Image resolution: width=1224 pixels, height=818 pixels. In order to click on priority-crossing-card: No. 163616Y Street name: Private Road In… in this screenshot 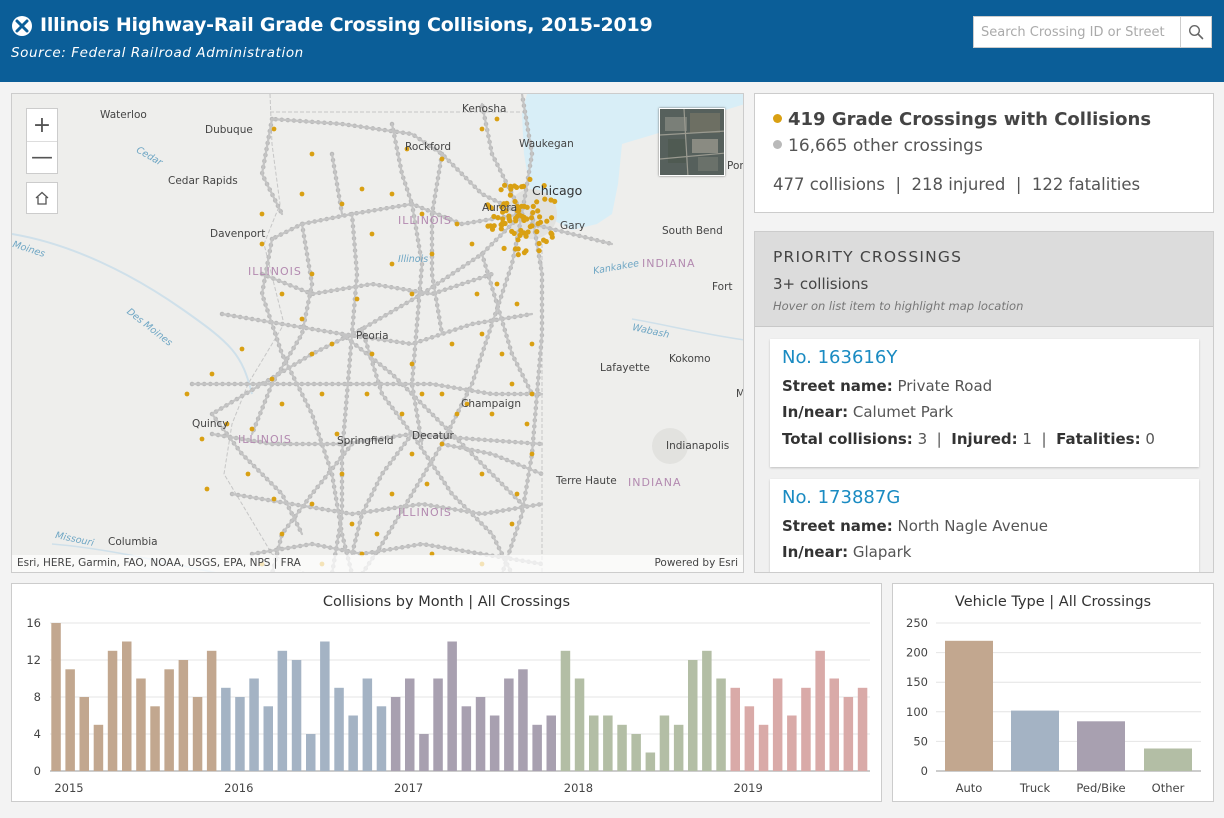, I will do `click(984, 403)`.